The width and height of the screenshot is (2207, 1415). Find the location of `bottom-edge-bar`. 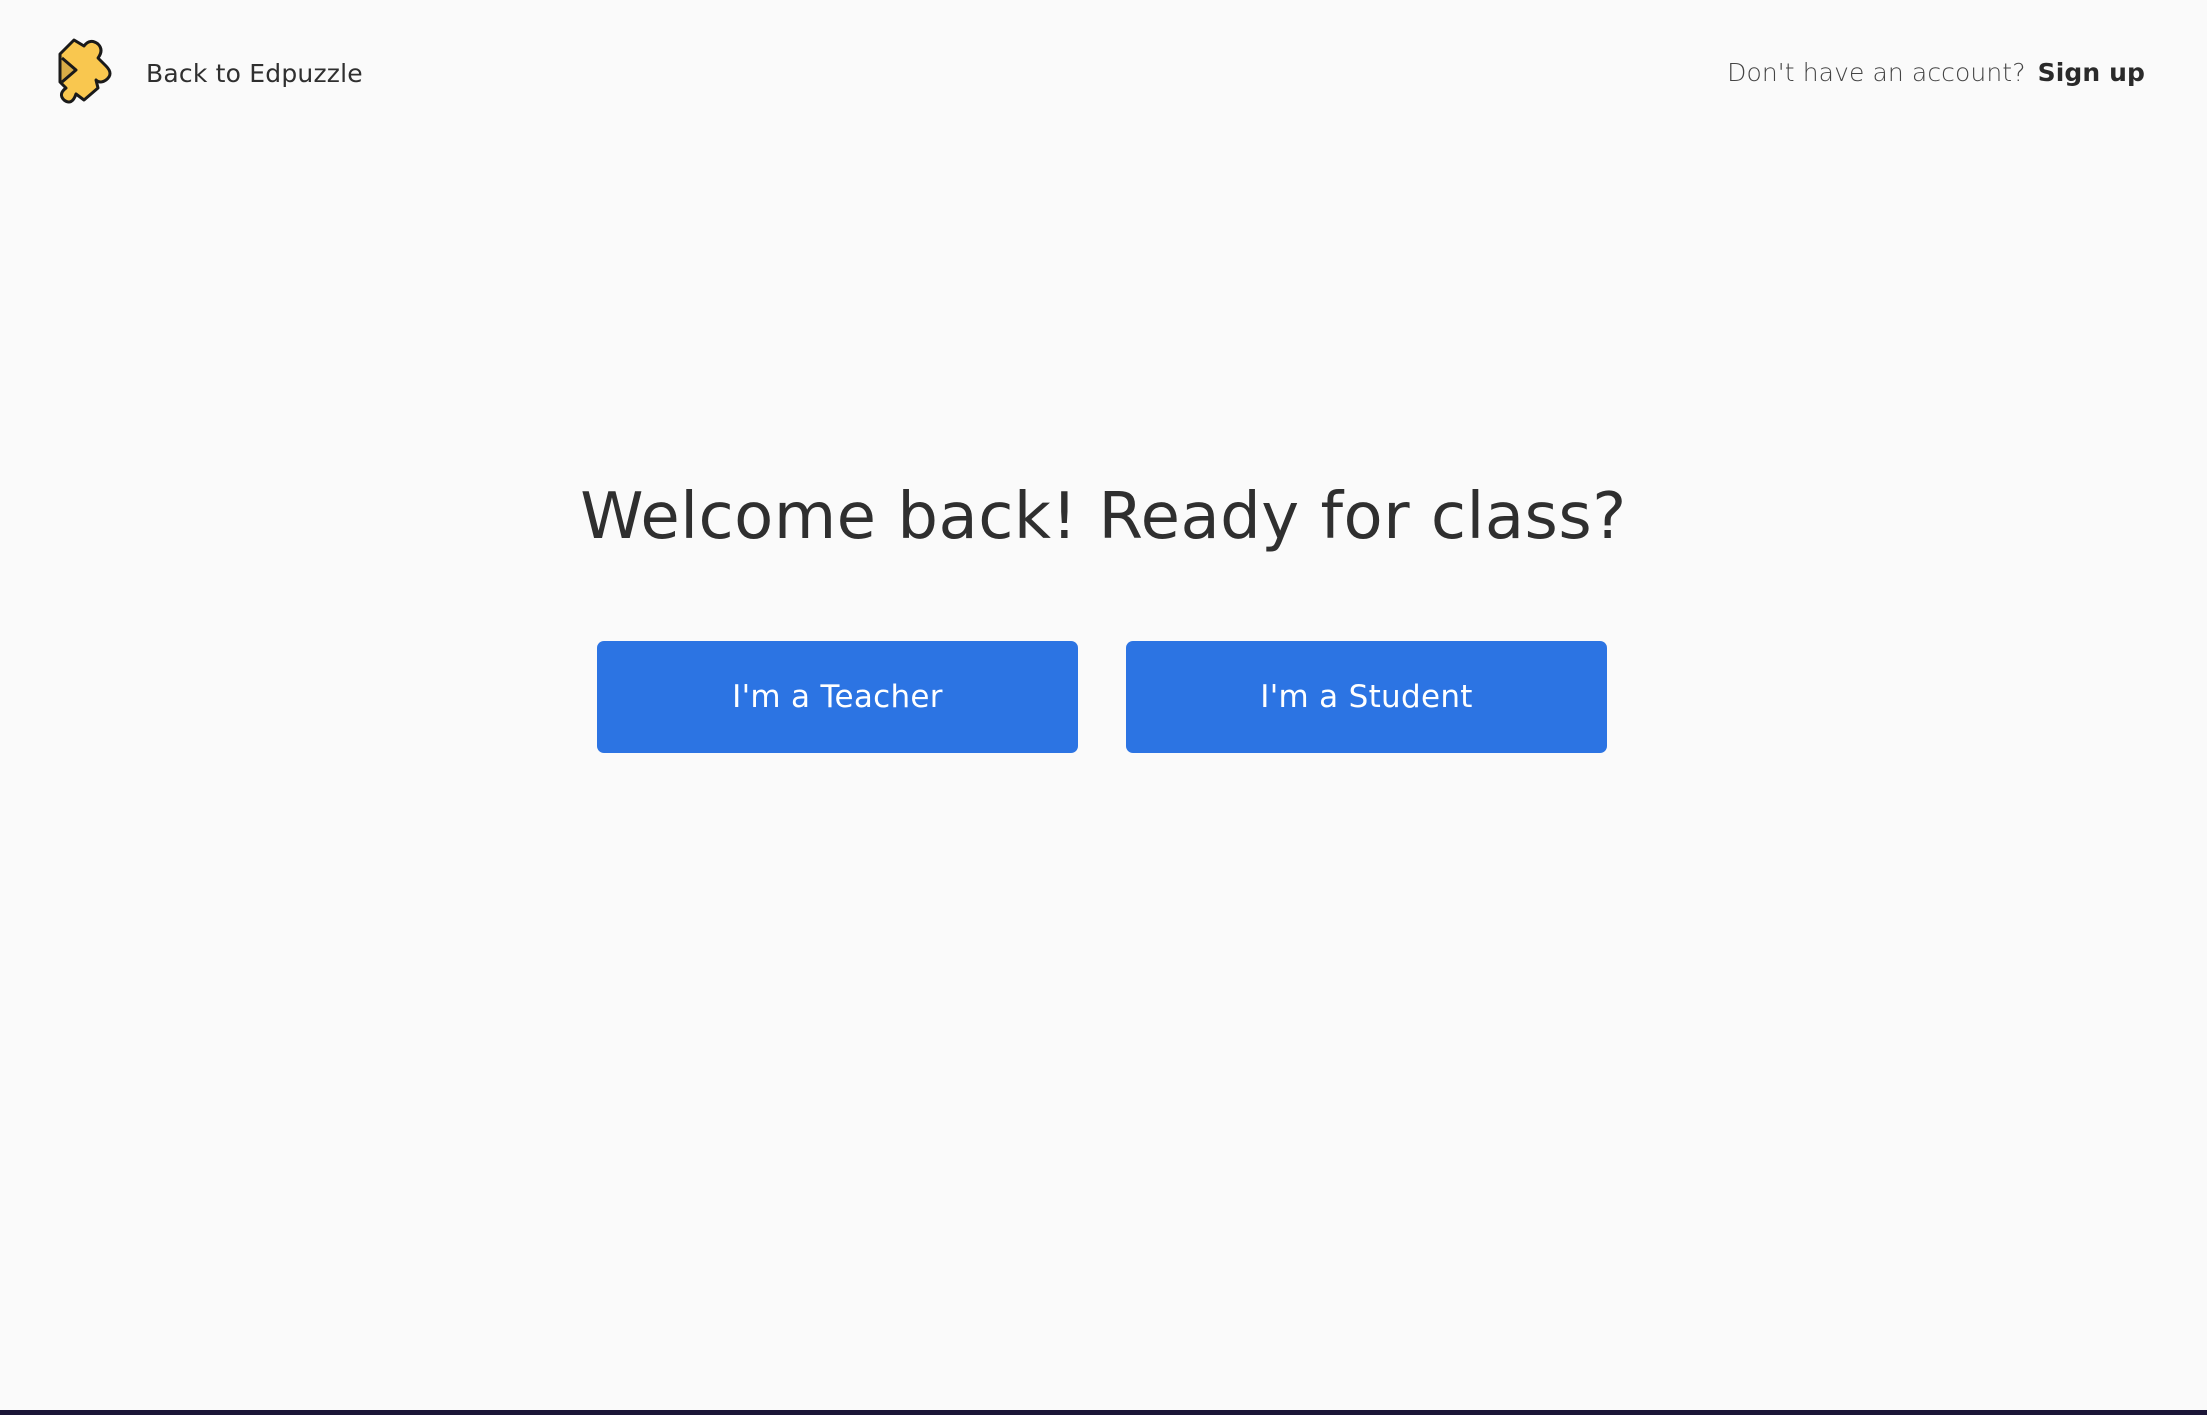

bottom-edge-bar is located at coordinates (1103, 1412).